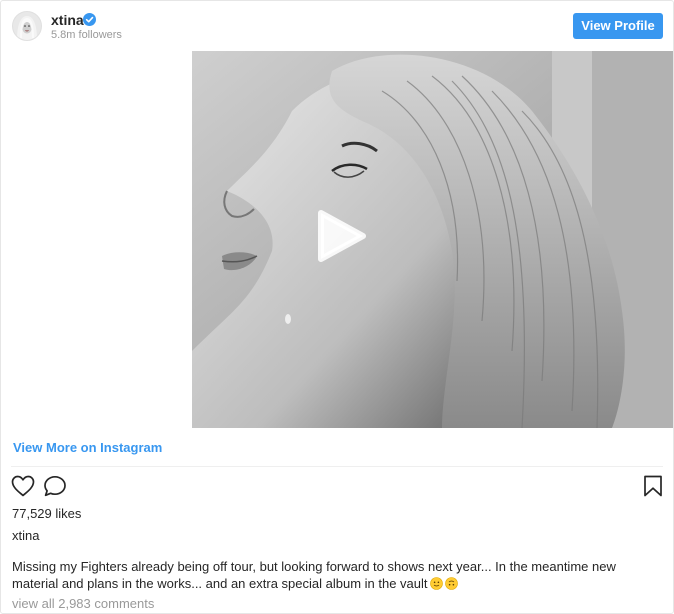 Image resolution: width=674 pixels, height=614 pixels. Describe the element at coordinates (89, 19) in the screenshot. I see `verified-badge-icon` at that location.